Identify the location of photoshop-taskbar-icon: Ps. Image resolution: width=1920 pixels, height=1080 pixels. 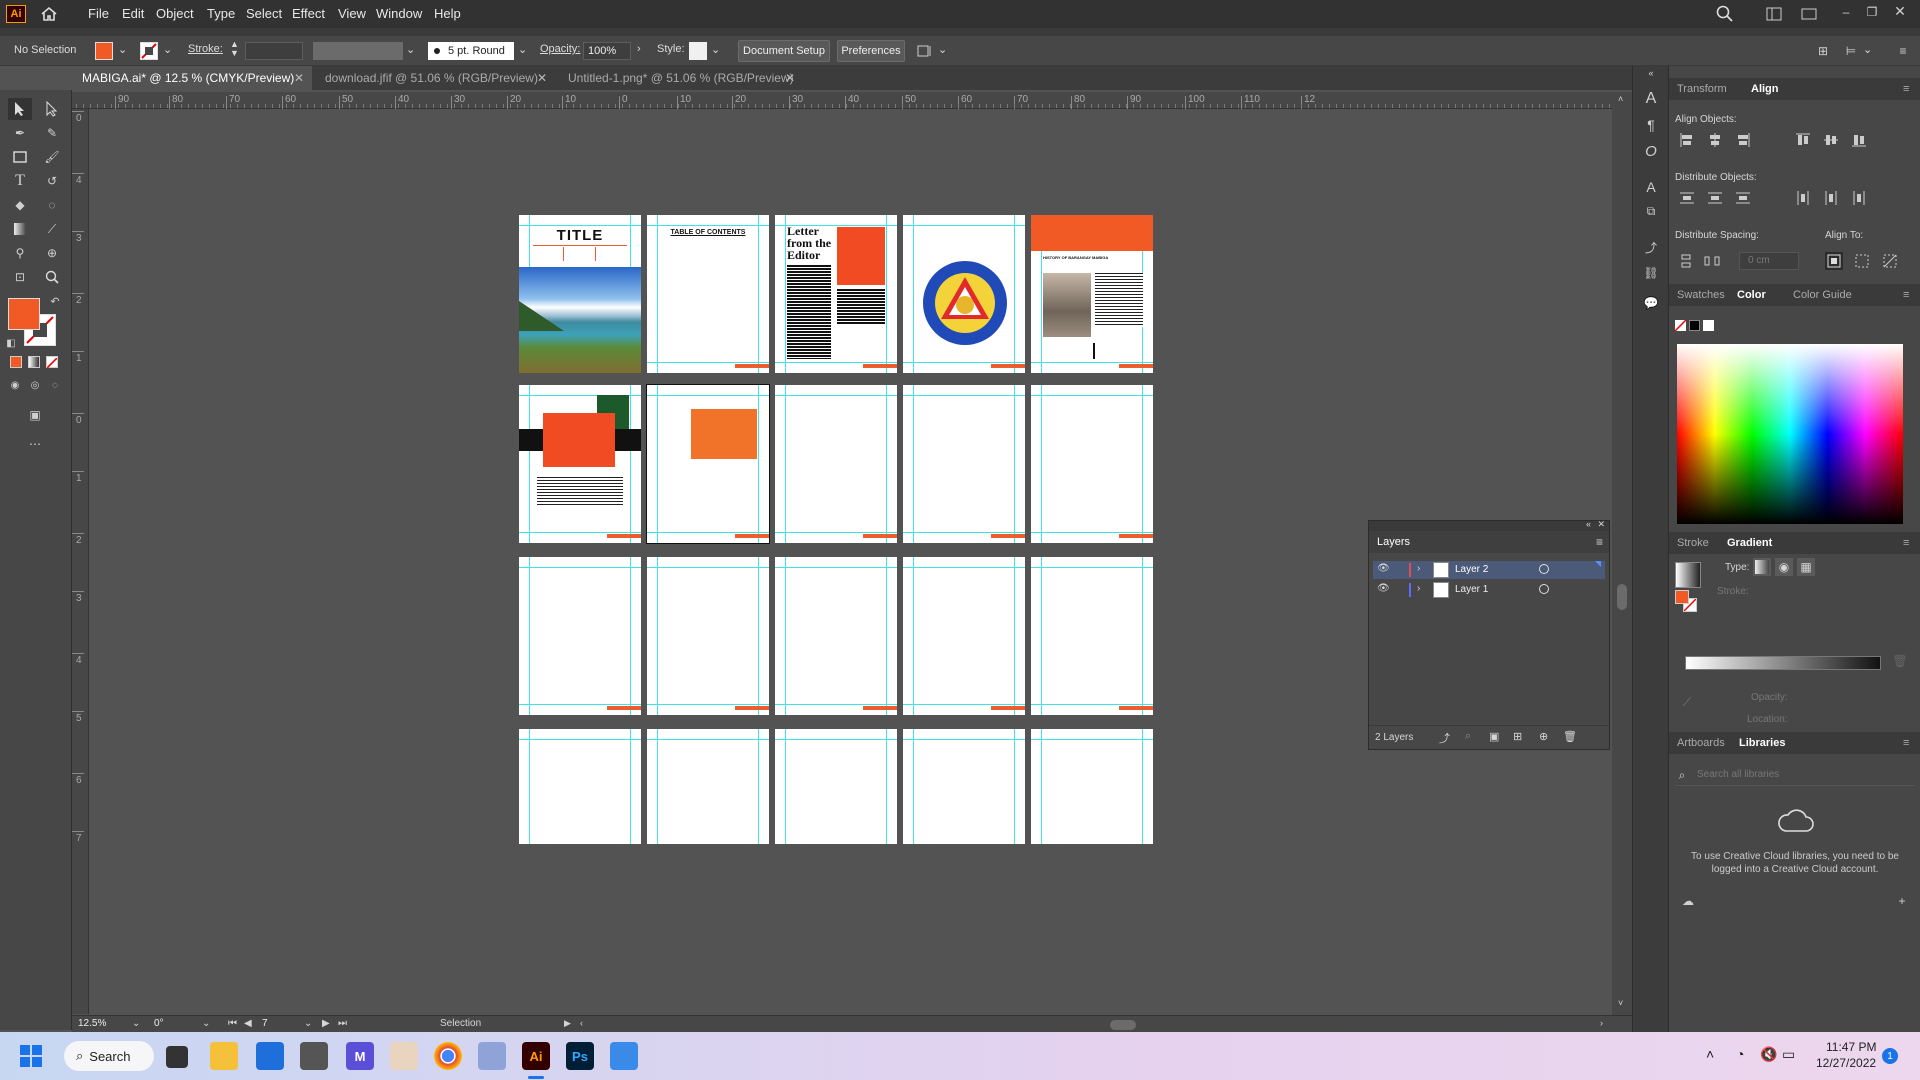
(580, 1056).